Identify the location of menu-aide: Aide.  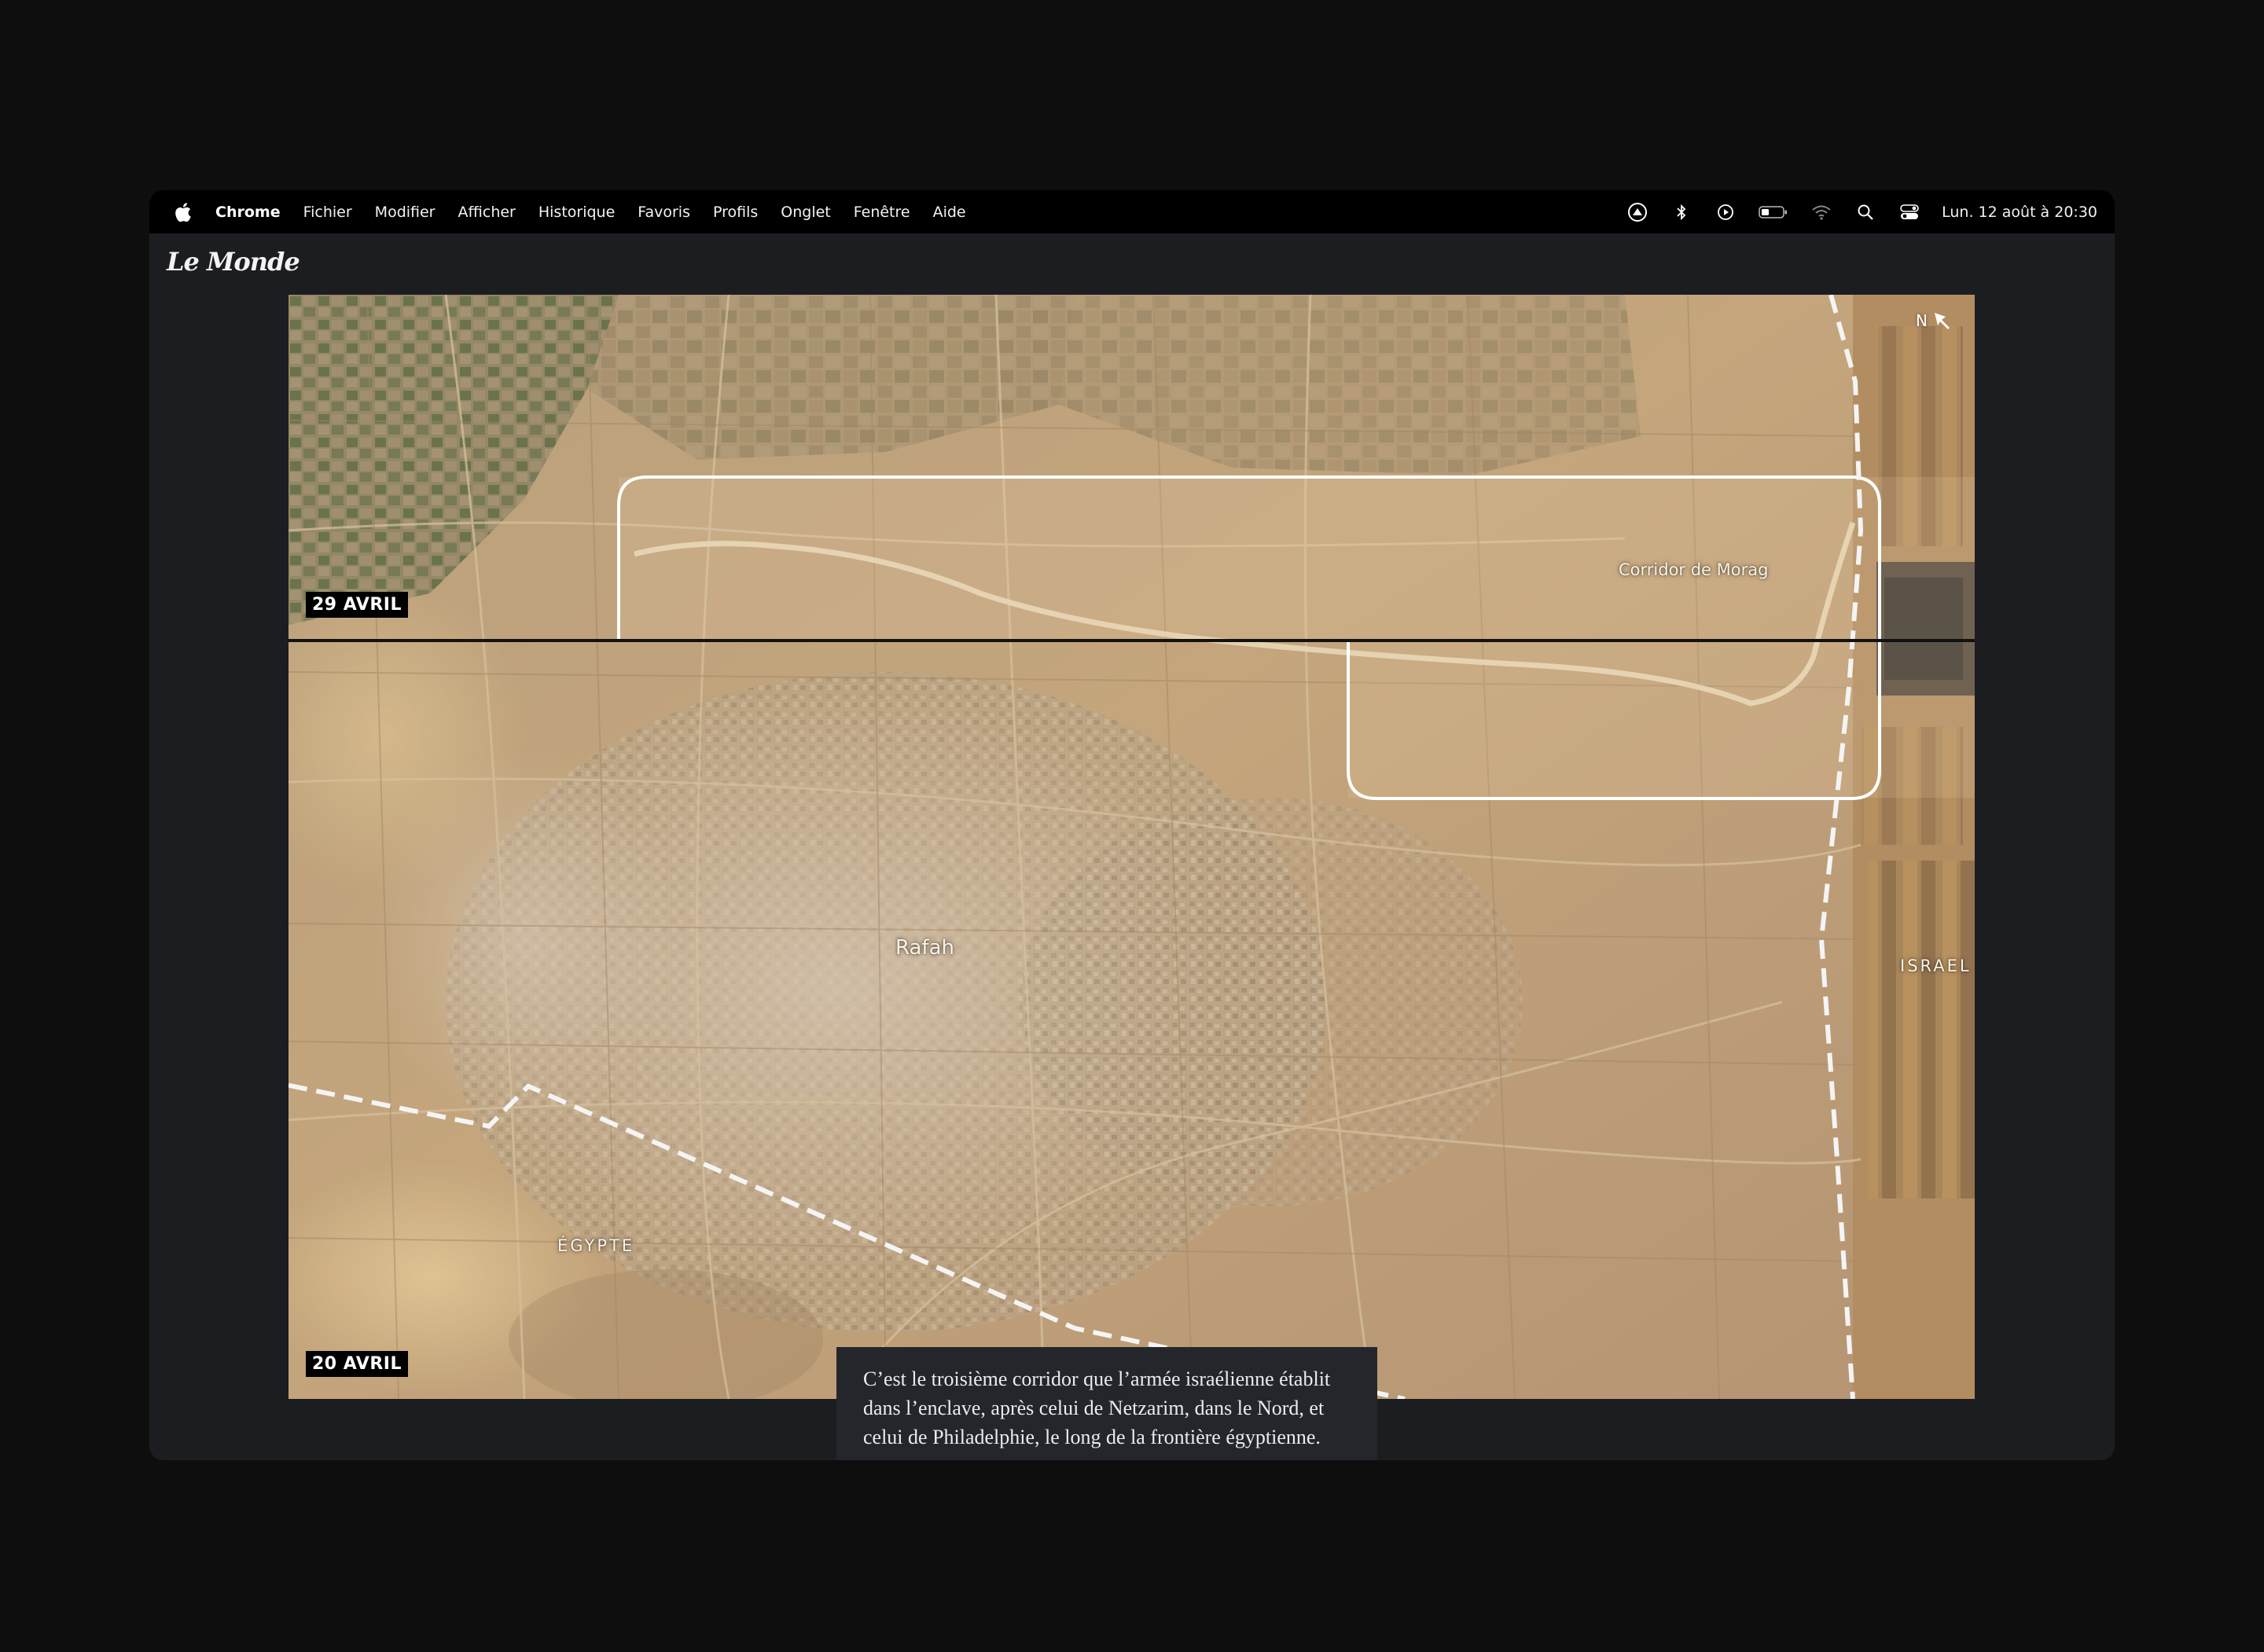
(949, 213).